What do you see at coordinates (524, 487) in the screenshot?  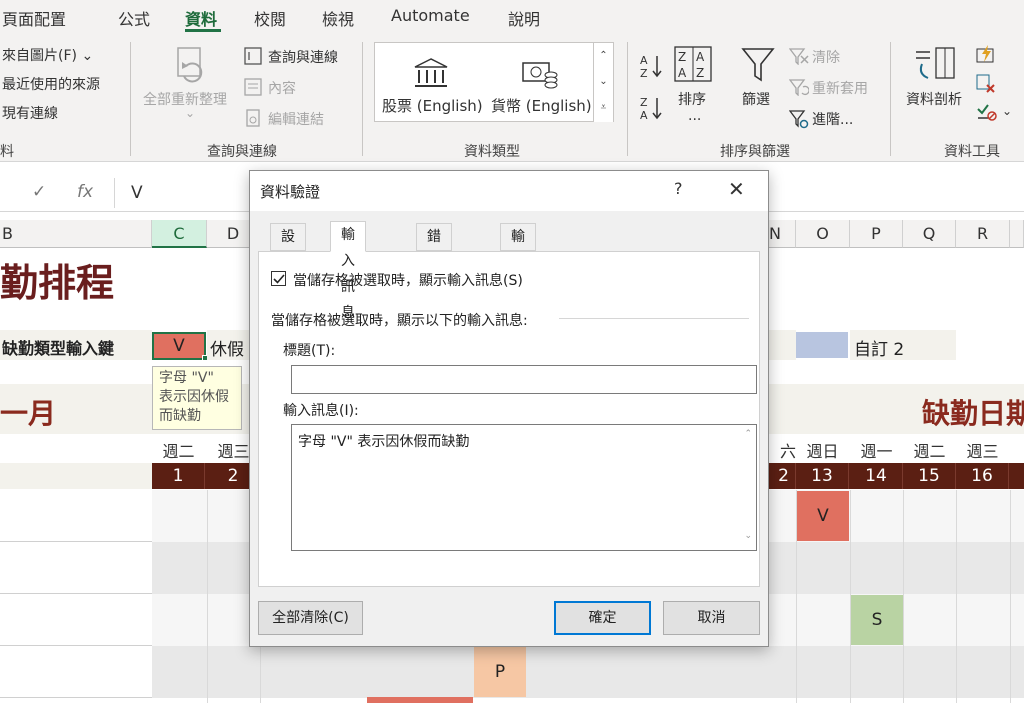 I see `message-textarea: 字母 "V" 表示因休假而缺勤 ⌃ ⌄` at bounding box center [524, 487].